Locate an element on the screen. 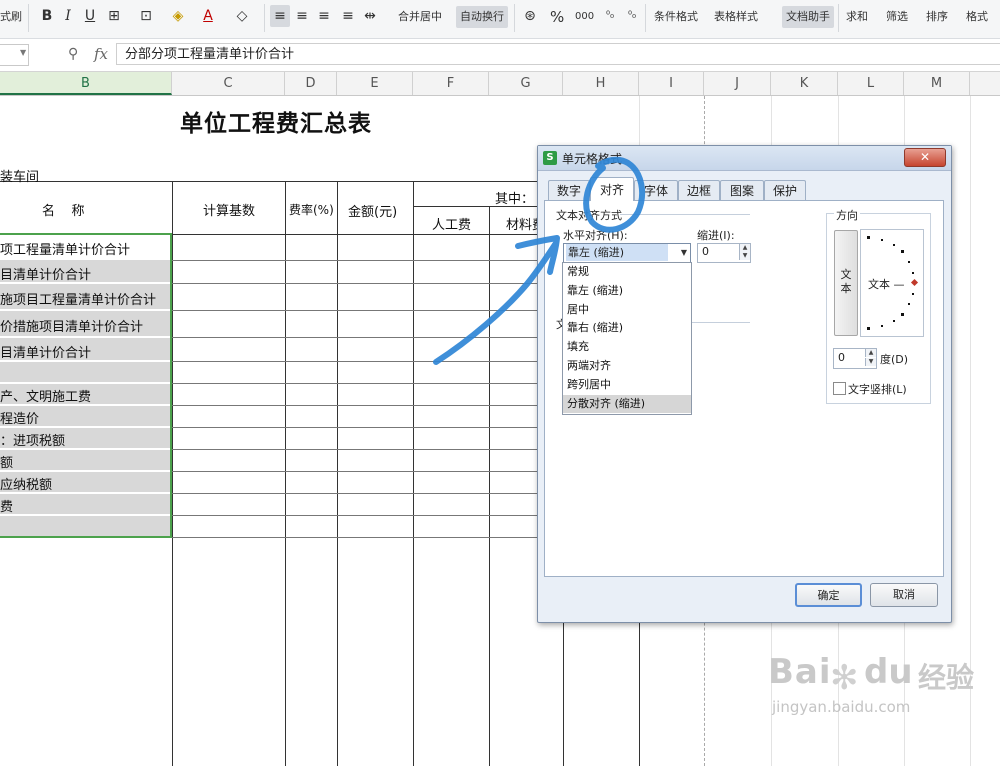  align-left-icon: ≡ is located at coordinates (280, 16).